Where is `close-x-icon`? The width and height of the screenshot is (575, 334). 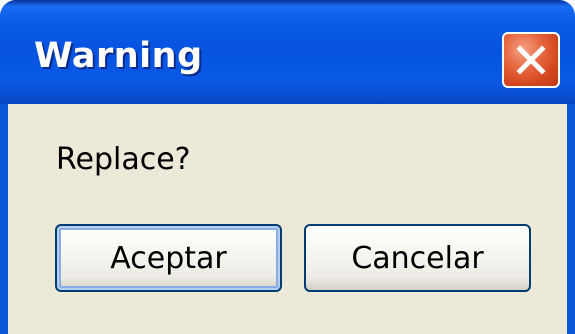
close-x-icon is located at coordinates (531, 60).